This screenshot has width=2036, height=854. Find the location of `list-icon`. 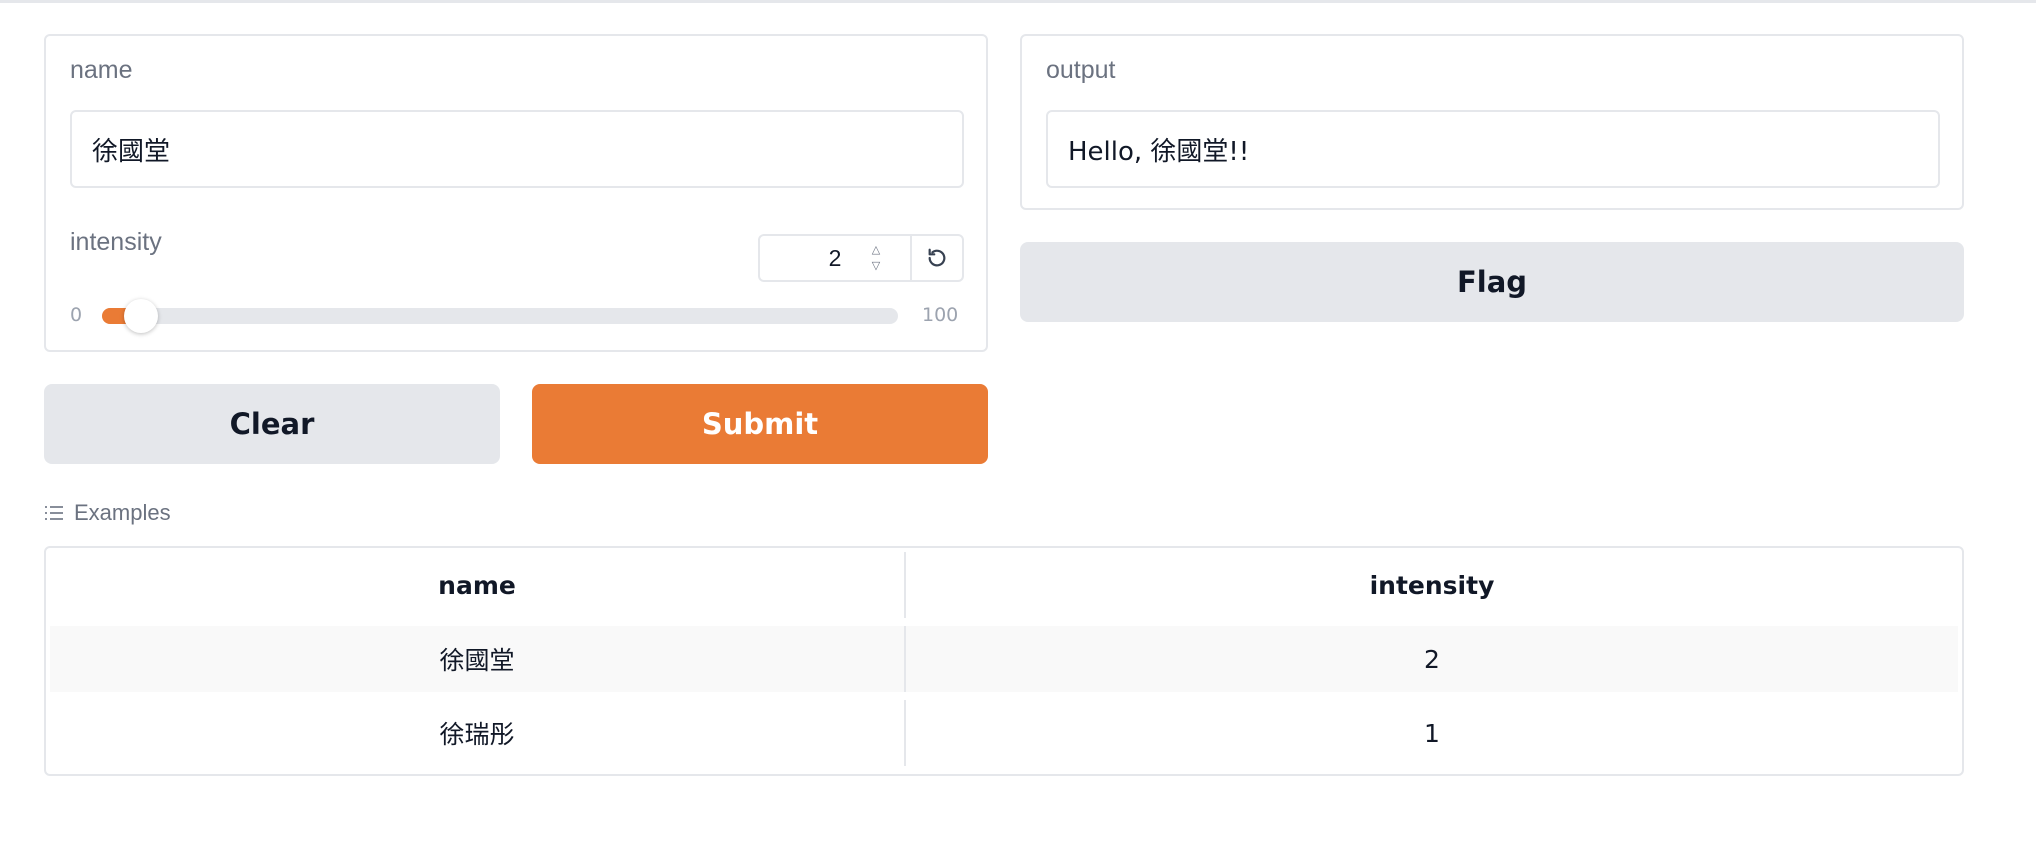

list-icon is located at coordinates (54, 513).